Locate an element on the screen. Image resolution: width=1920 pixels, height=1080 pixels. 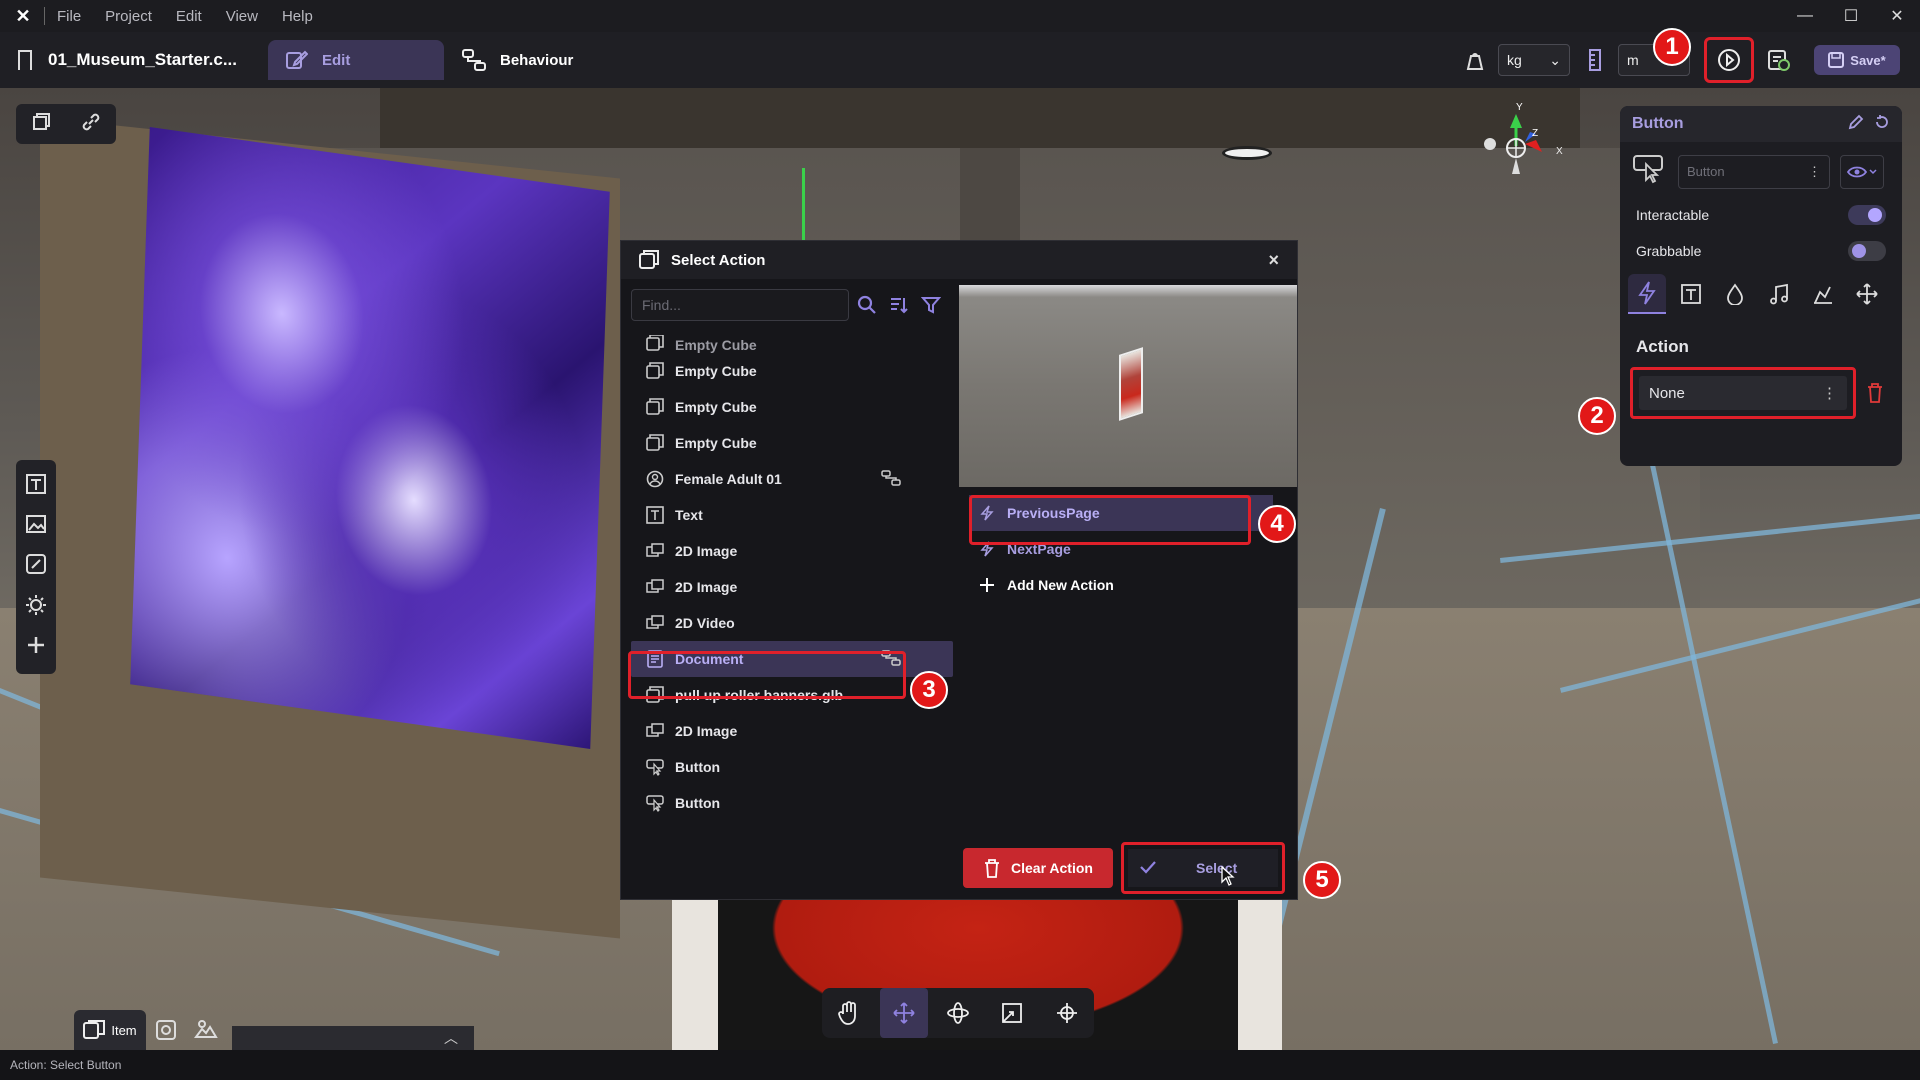
environment-tab-icon is located at coordinates (166, 1030).